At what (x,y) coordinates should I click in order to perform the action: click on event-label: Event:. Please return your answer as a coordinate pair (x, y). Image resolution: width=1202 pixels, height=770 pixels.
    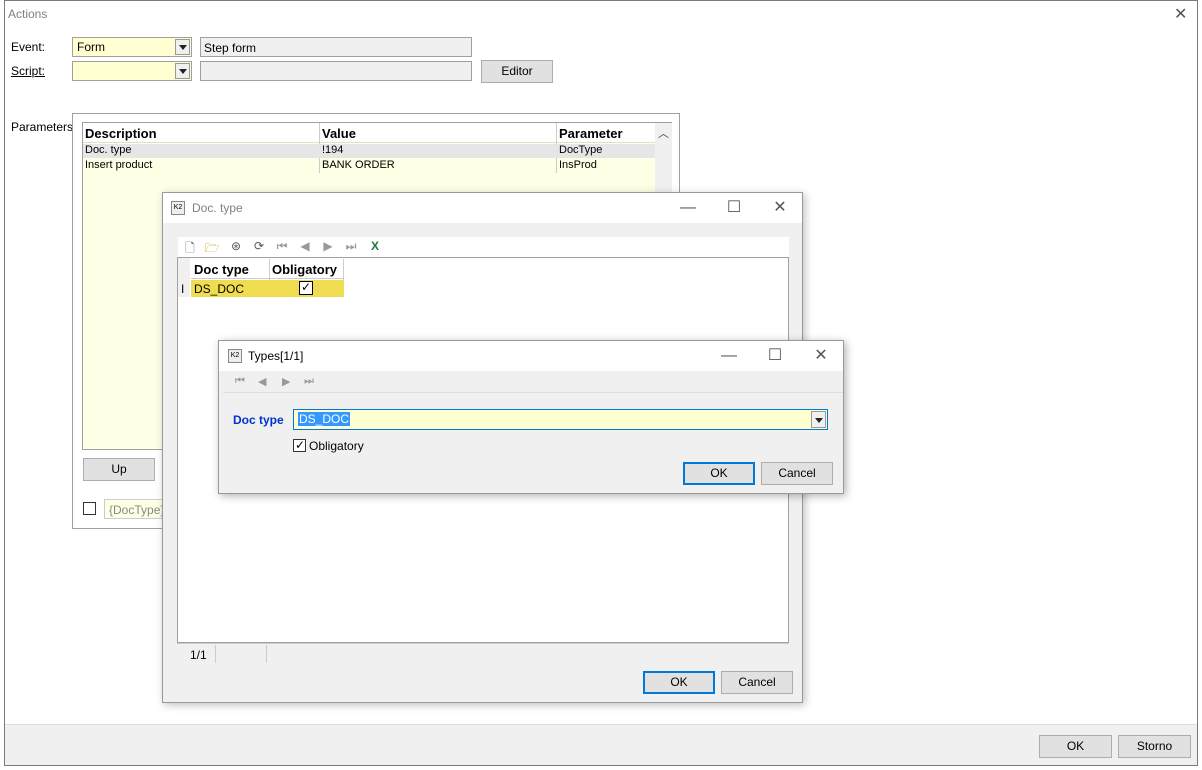
    Looking at the image, I should click on (28, 47).